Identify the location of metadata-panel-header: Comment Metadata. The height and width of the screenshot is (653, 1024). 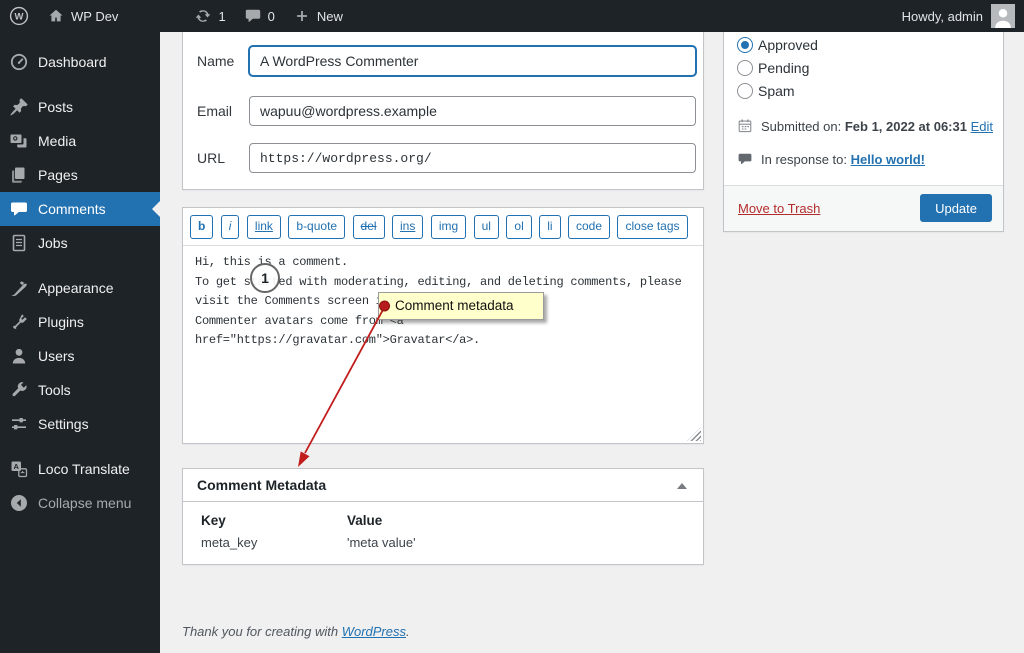
(443, 485).